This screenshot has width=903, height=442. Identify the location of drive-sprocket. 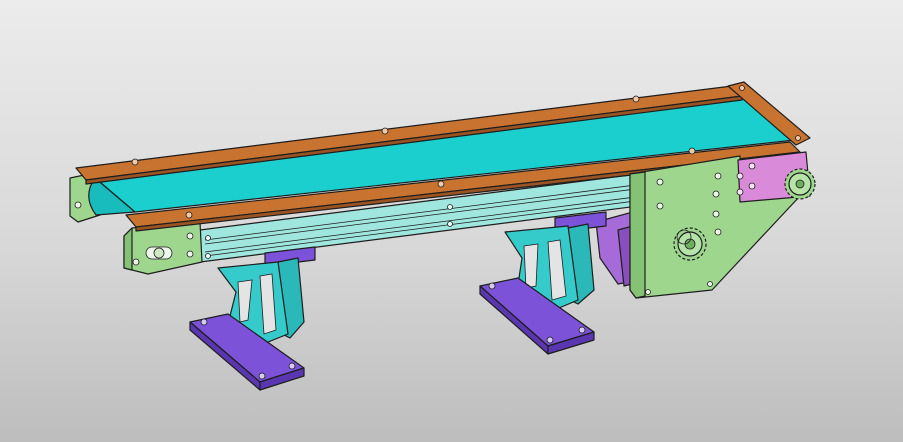
(690, 244).